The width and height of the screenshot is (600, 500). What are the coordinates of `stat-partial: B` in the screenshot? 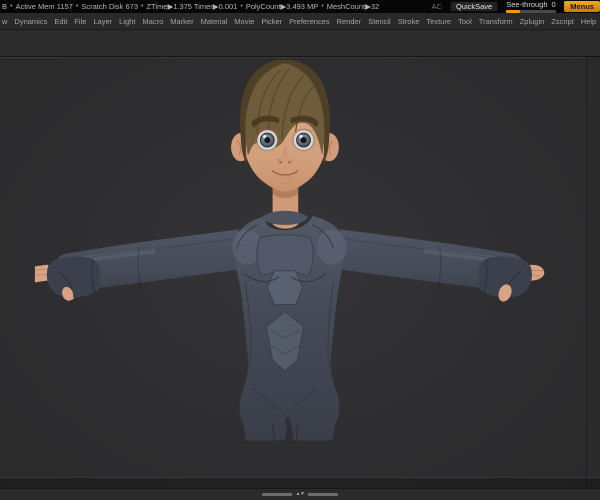 It's located at (5, 6).